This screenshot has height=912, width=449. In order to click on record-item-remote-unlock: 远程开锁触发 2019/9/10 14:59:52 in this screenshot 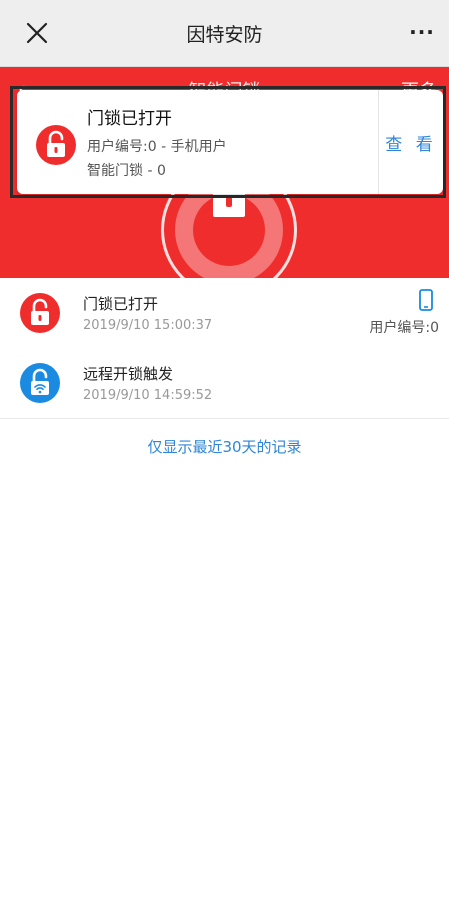, I will do `click(224, 383)`.